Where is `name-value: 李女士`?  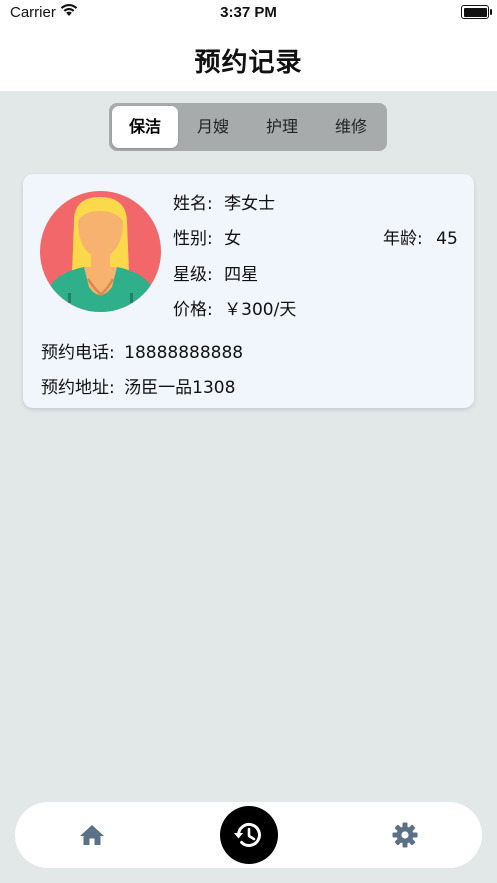
name-value: 李女士 is located at coordinates (250, 204).